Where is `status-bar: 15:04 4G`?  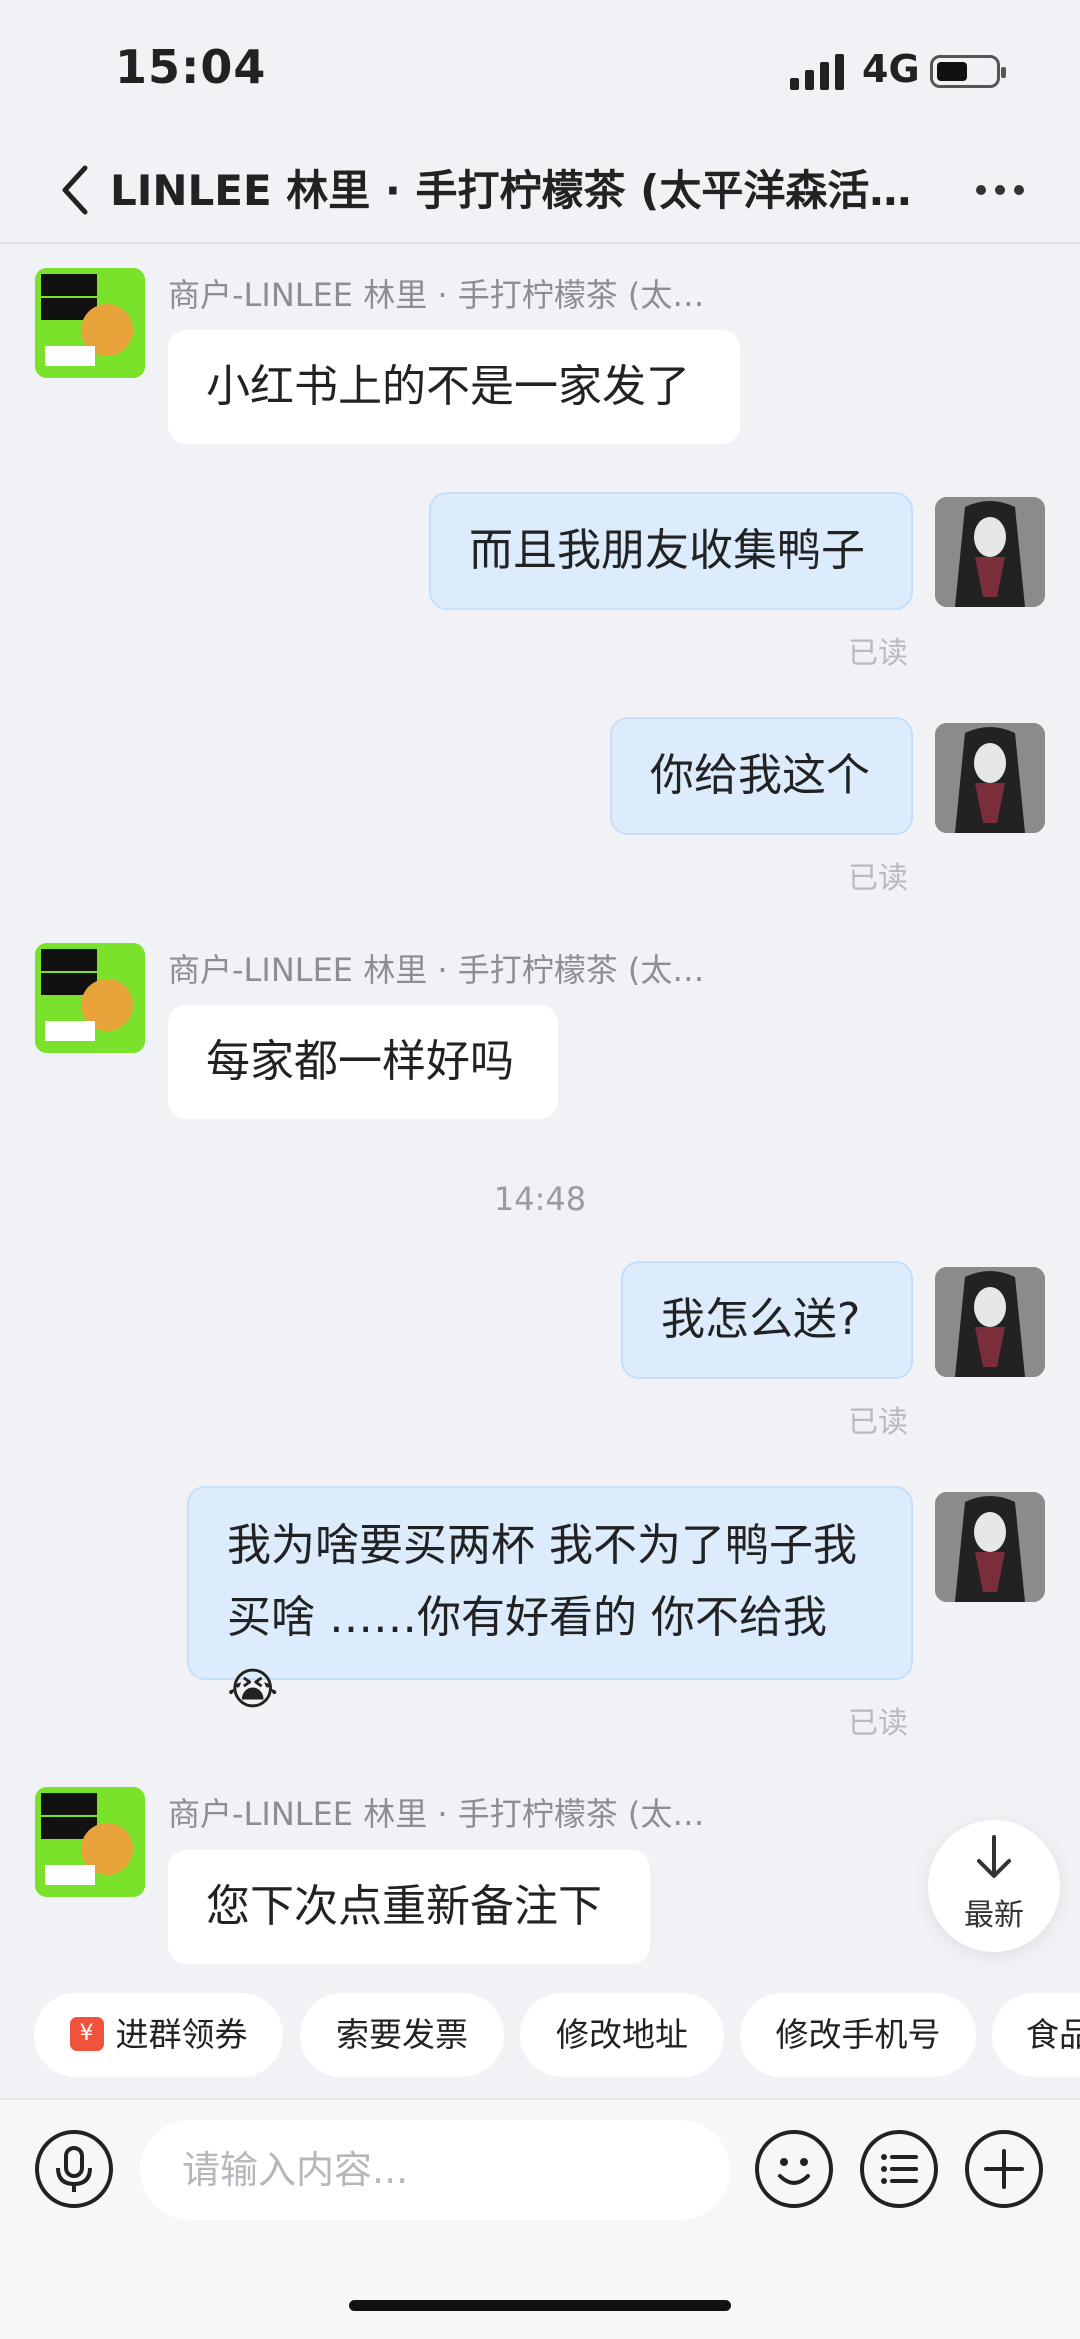 status-bar: 15:04 4G is located at coordinates (540, 70).